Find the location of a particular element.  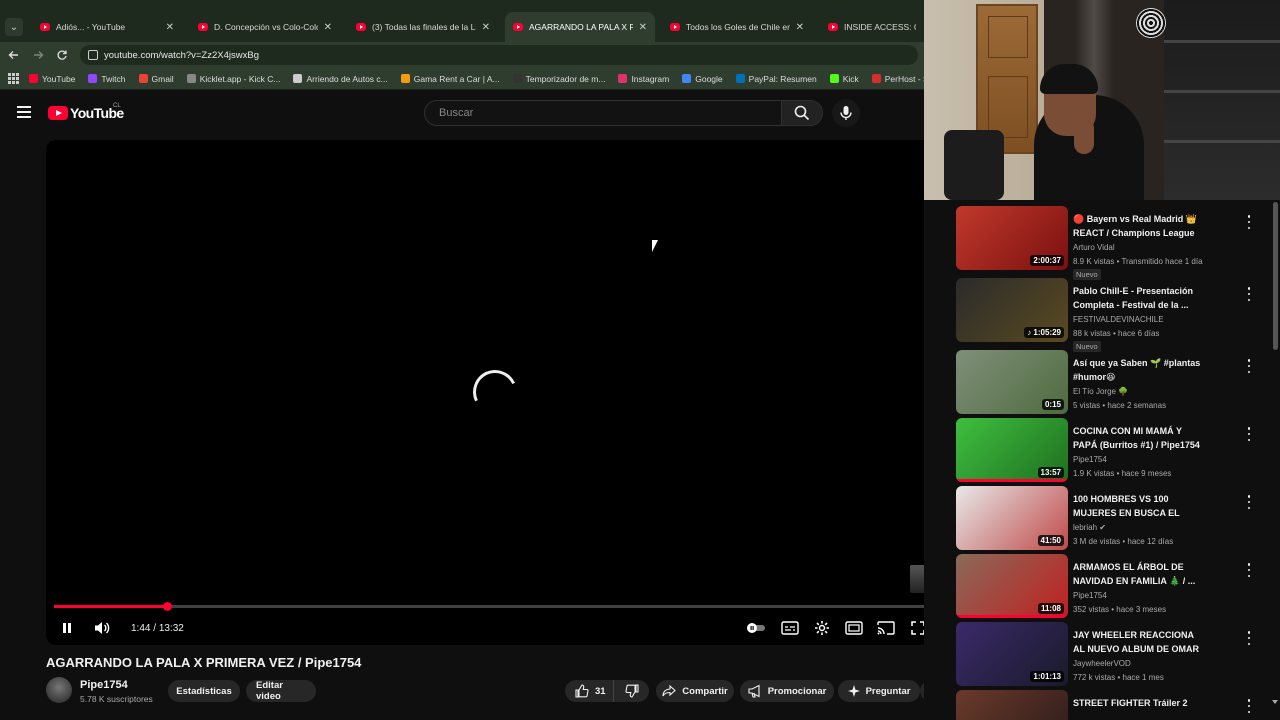

bookmark-item: Instagram is located at coordinates (643, 79).